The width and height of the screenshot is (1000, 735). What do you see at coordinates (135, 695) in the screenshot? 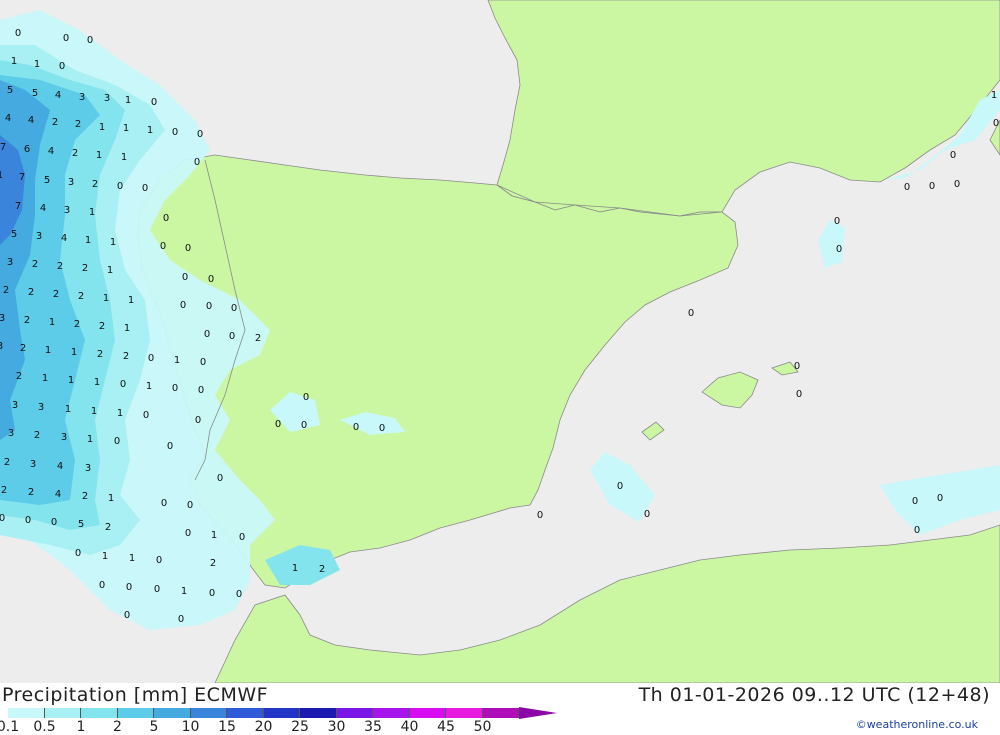
I see `map-title: Precipitation [mm] ECMWF` at bounding box center [135, 695].